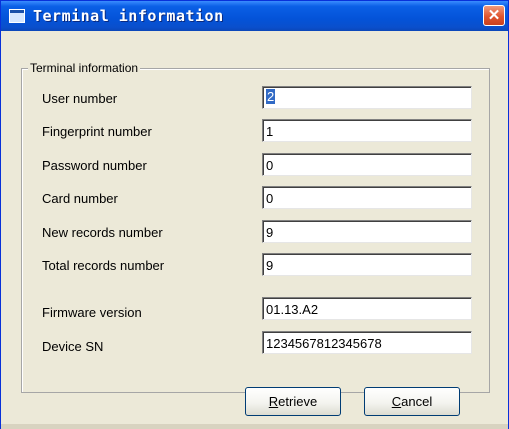 This screenshot has width=509, height=429. What do you see at coordinates (367, 164) in the screenshot?
I see `password-number-field` at bounding box center [367, 164].